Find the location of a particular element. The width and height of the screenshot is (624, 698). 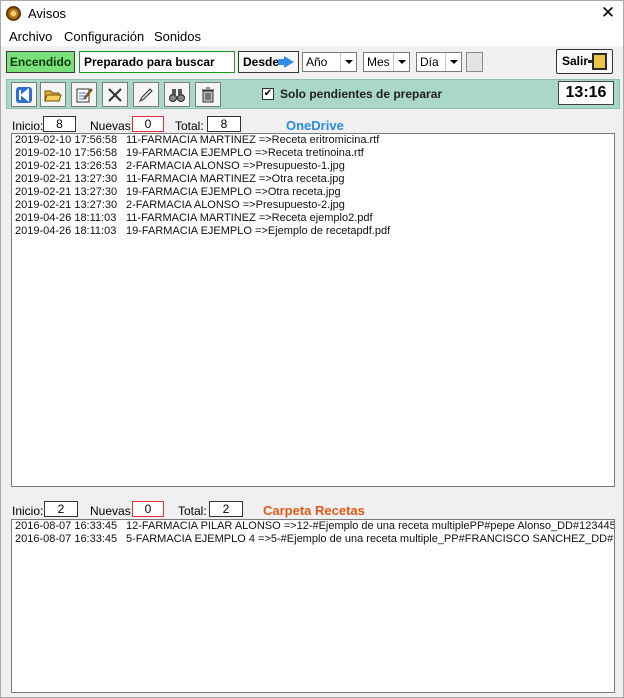

edit-icon is located at coordinates (84, 95).